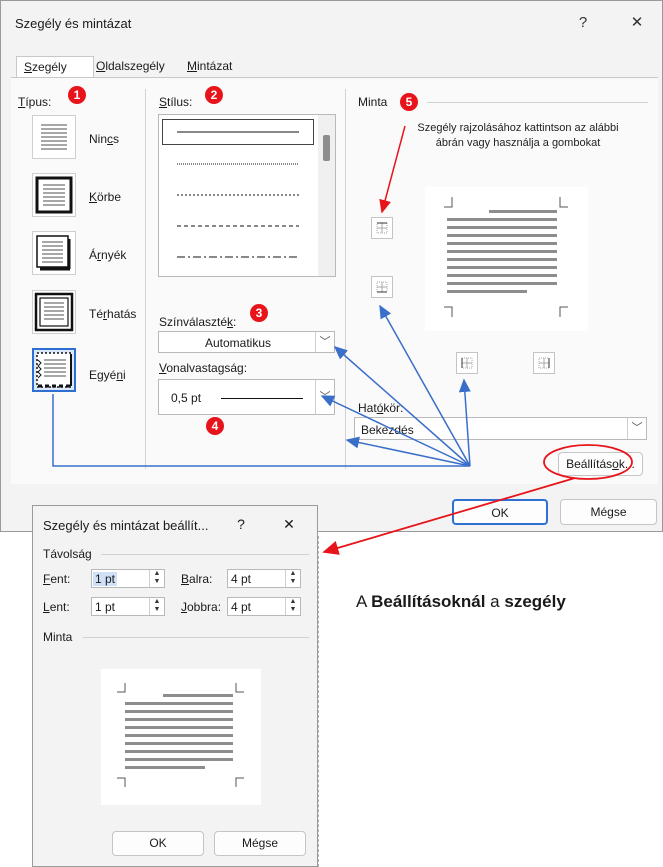 The image size is (663, 867). What do you see at coordinates (506, 259) in the screenshot?
I see `border-preview` at bounding box center [506, 259].